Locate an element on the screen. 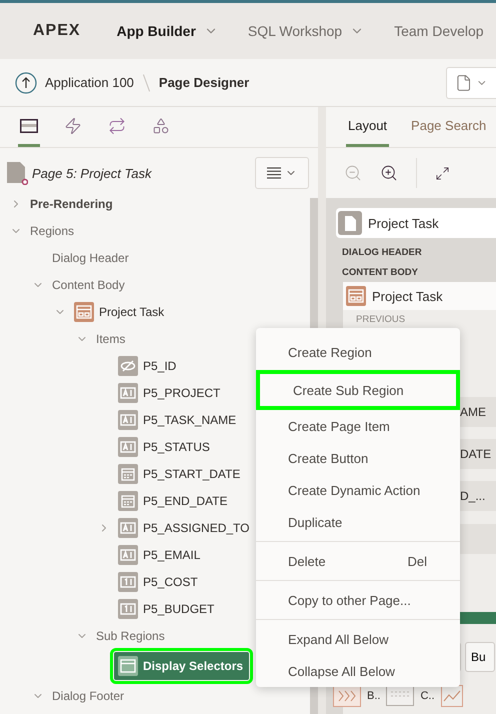 This screenshot has width=496, height=714. tree-node: P5_STATUS is located at coordinates (164, 446).